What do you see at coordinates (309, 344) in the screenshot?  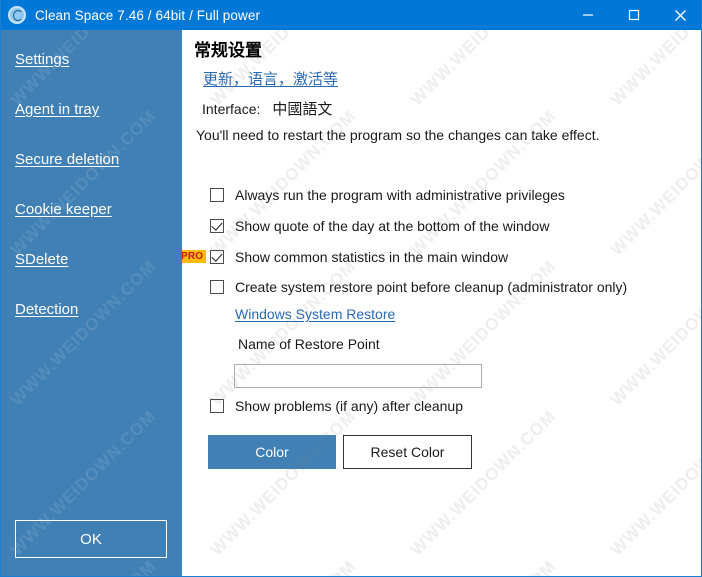 I see `restore-point-name-label: Name of Restore Point` at bounding box center [309, 344].